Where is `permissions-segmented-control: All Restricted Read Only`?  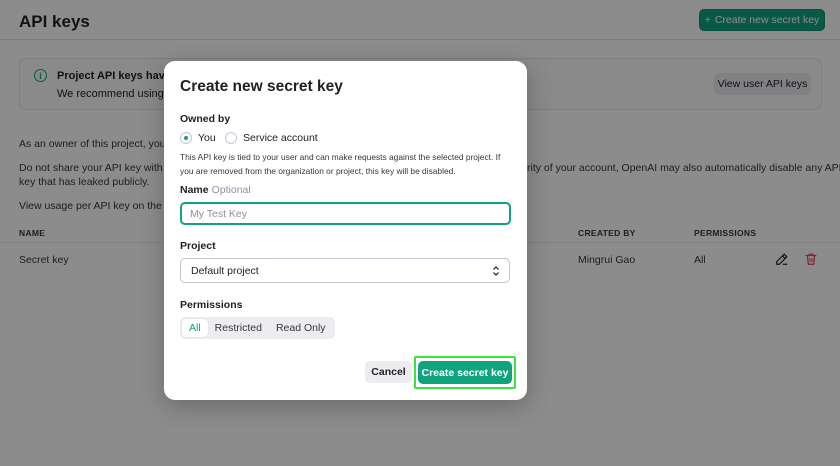 permissions-segmented-control: All Restricted Read Only is located at coordinates (257, 328).